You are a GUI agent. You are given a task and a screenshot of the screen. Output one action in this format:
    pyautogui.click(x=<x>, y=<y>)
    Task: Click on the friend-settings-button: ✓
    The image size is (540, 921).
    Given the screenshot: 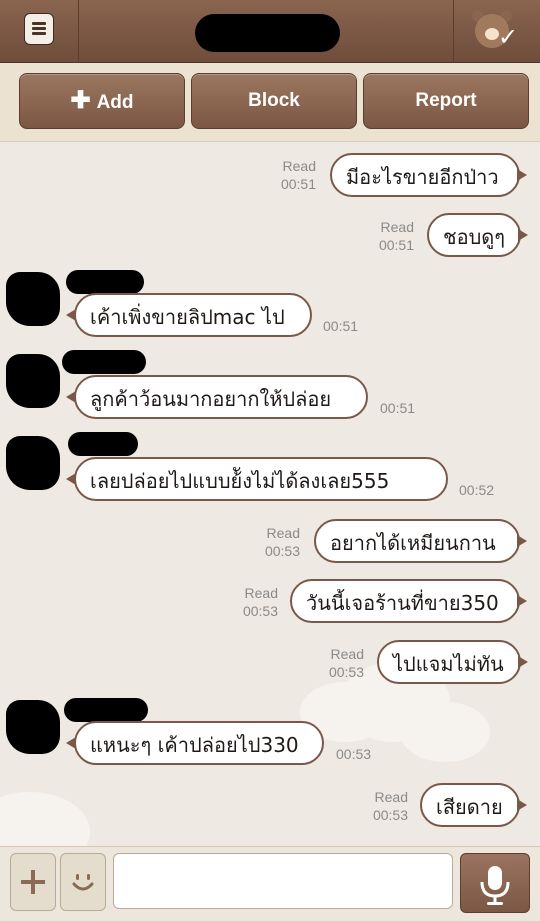 What is the action you would take?
    pyautogui.click(x=496, y=31)
    